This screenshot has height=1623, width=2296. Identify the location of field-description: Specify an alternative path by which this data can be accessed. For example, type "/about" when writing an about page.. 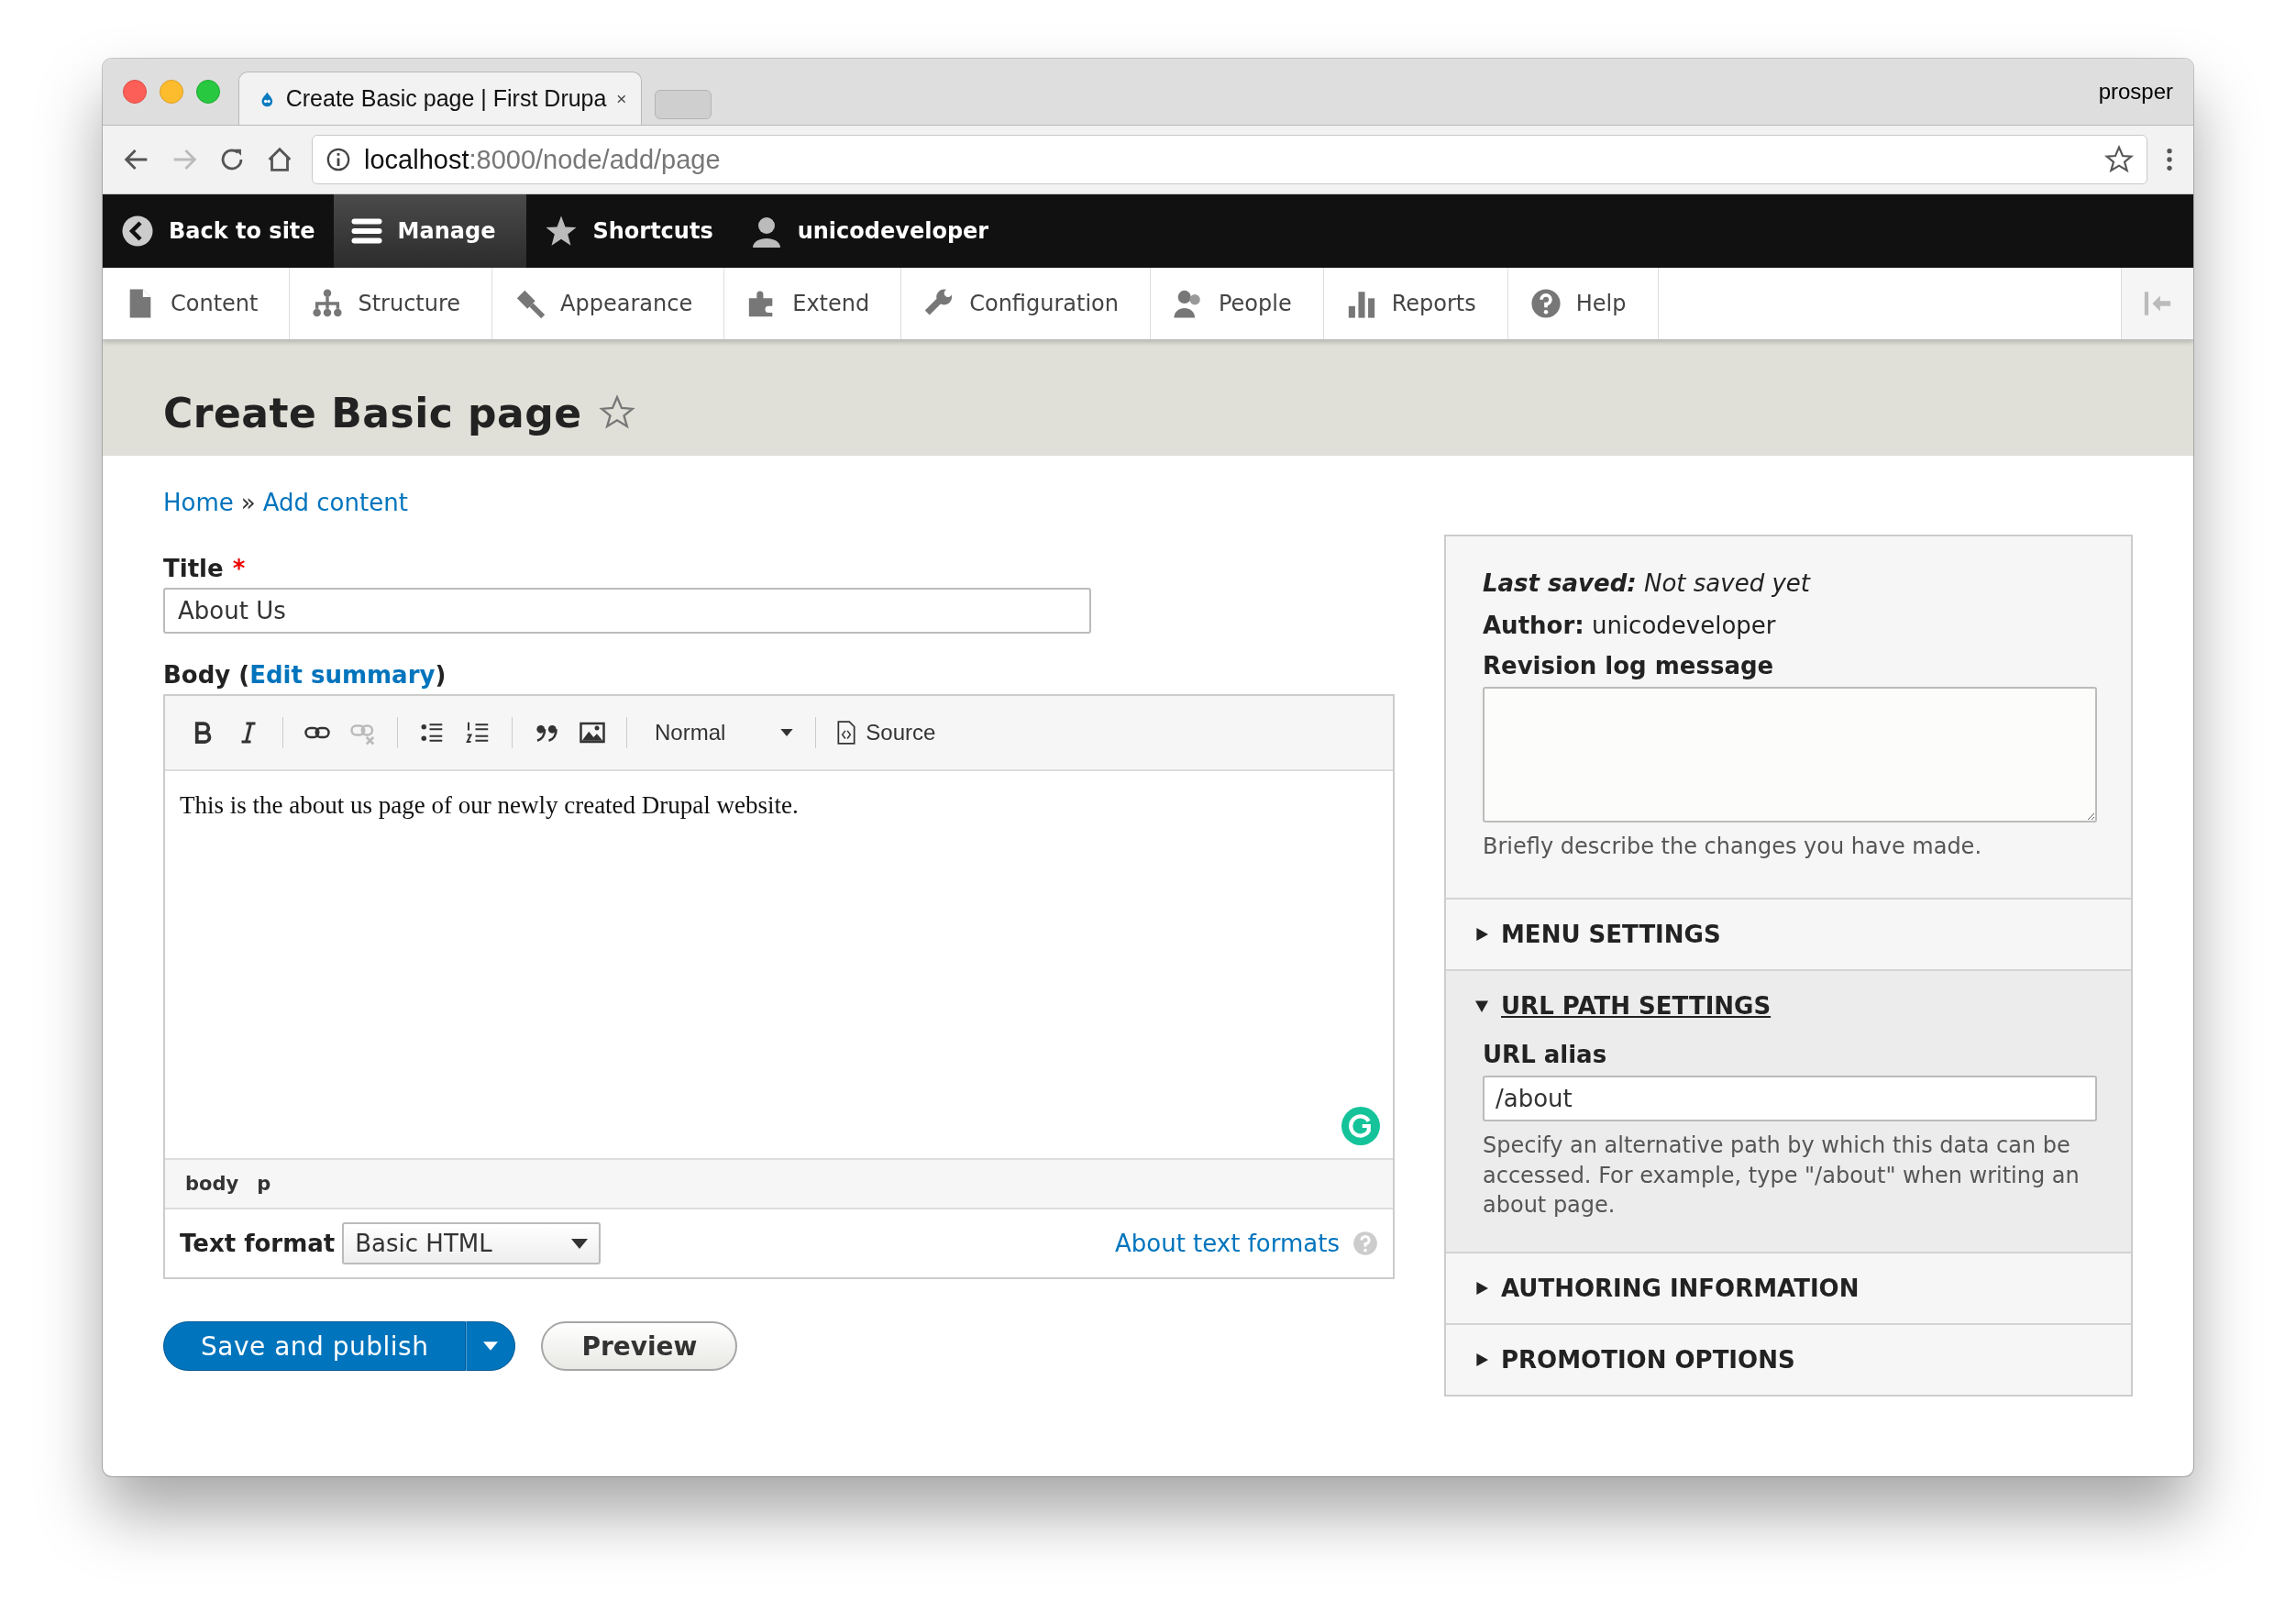
(1782, 1176).